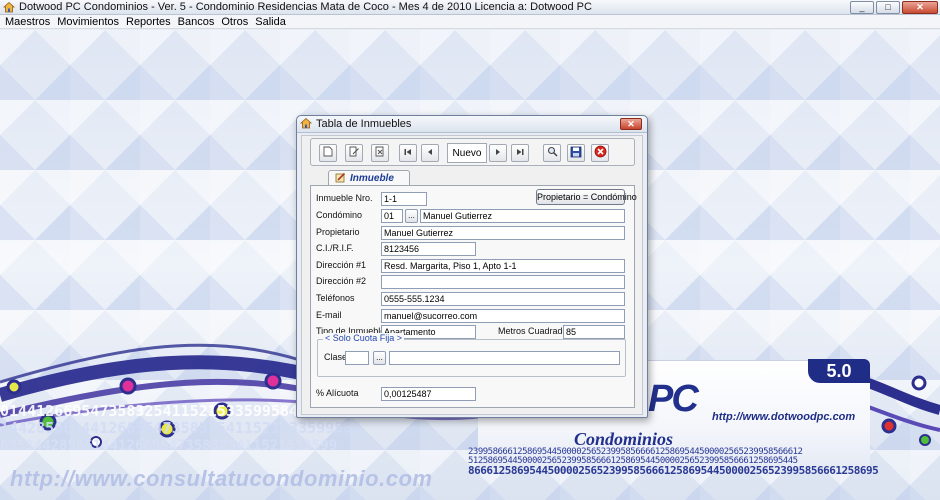 This screenshot has height=500, width=940. I want to click on minimize-button: _, so click(862, 7).